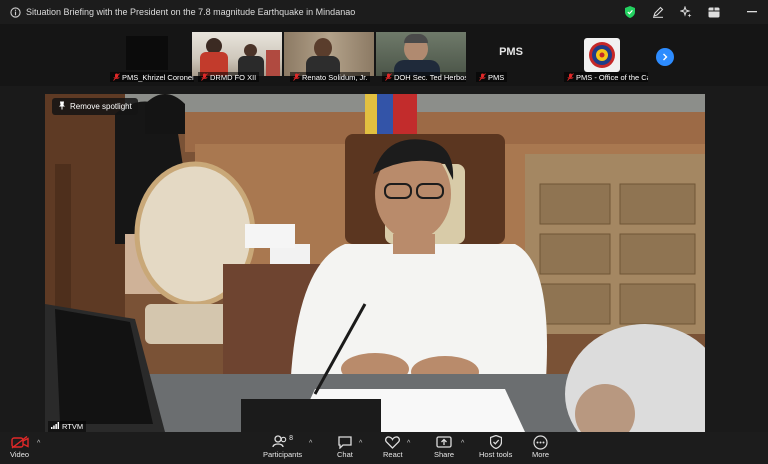 This screenshot has width=768, height=464. What do you see at coordinates (62, 106) in the screenshot?
I see `pin-icon` at bounding box center [62, 106].